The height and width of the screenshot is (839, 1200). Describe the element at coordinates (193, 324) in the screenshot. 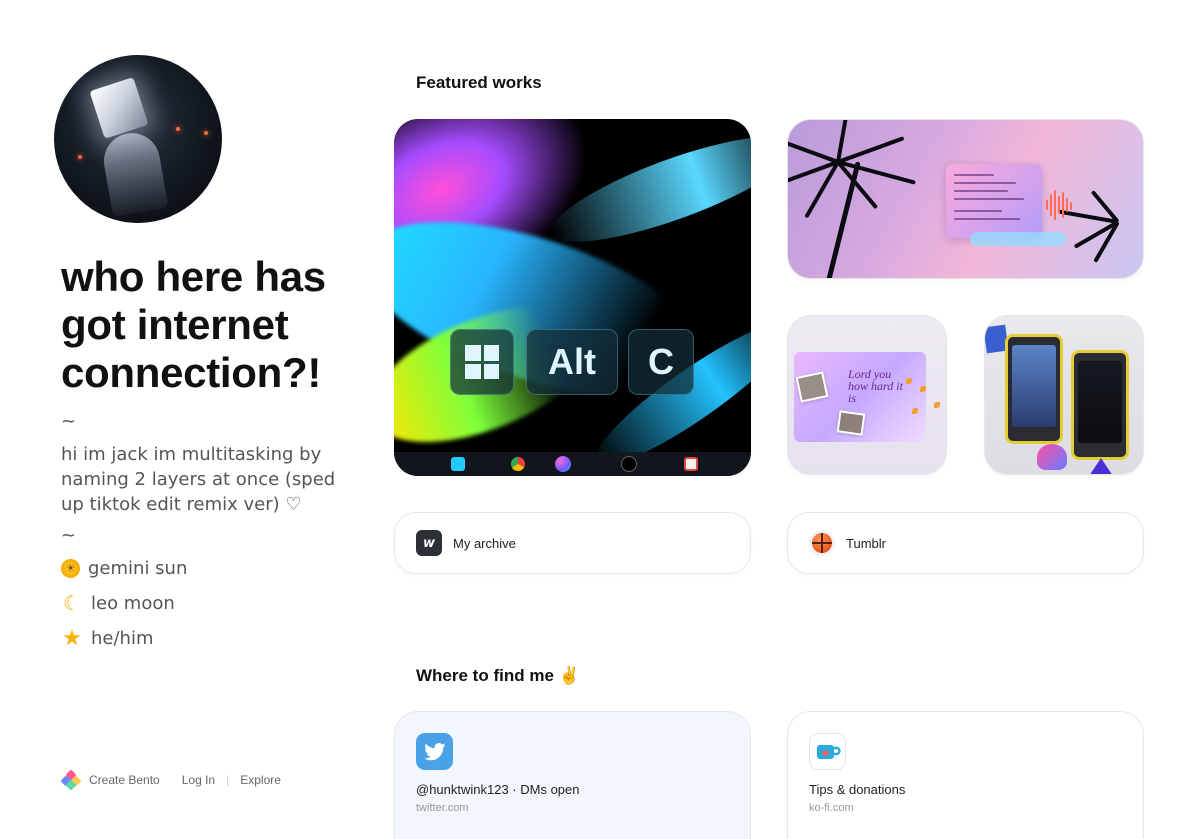

I see `profile-headline: who here has got internet connection?!` at that location.